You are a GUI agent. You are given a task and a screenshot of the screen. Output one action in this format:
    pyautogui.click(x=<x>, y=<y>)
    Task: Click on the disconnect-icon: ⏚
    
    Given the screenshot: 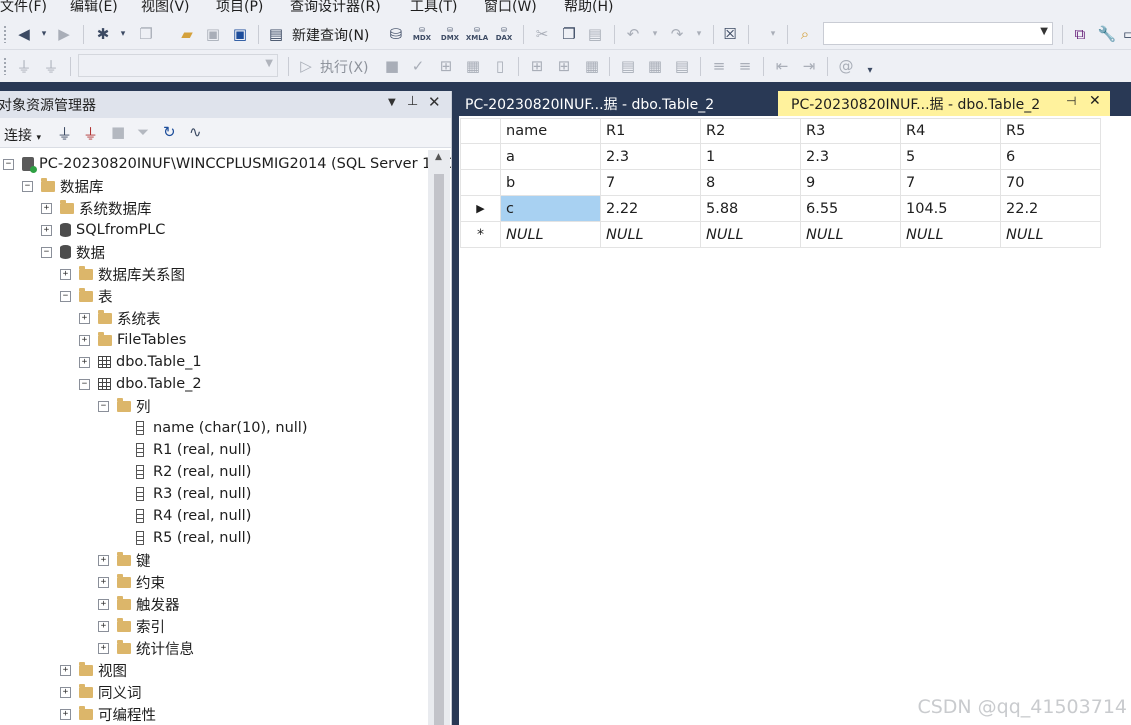 What is the action you would take?
    pyautogui.click(x=90, y=133)
    